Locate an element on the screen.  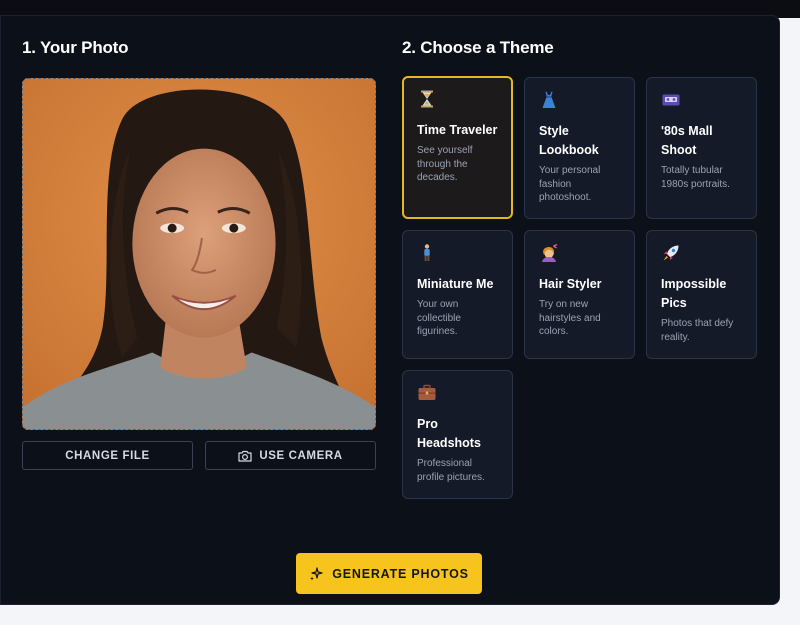
generate-photos-button: GENERATE PHOTOS is located at coordinates (389, 573).